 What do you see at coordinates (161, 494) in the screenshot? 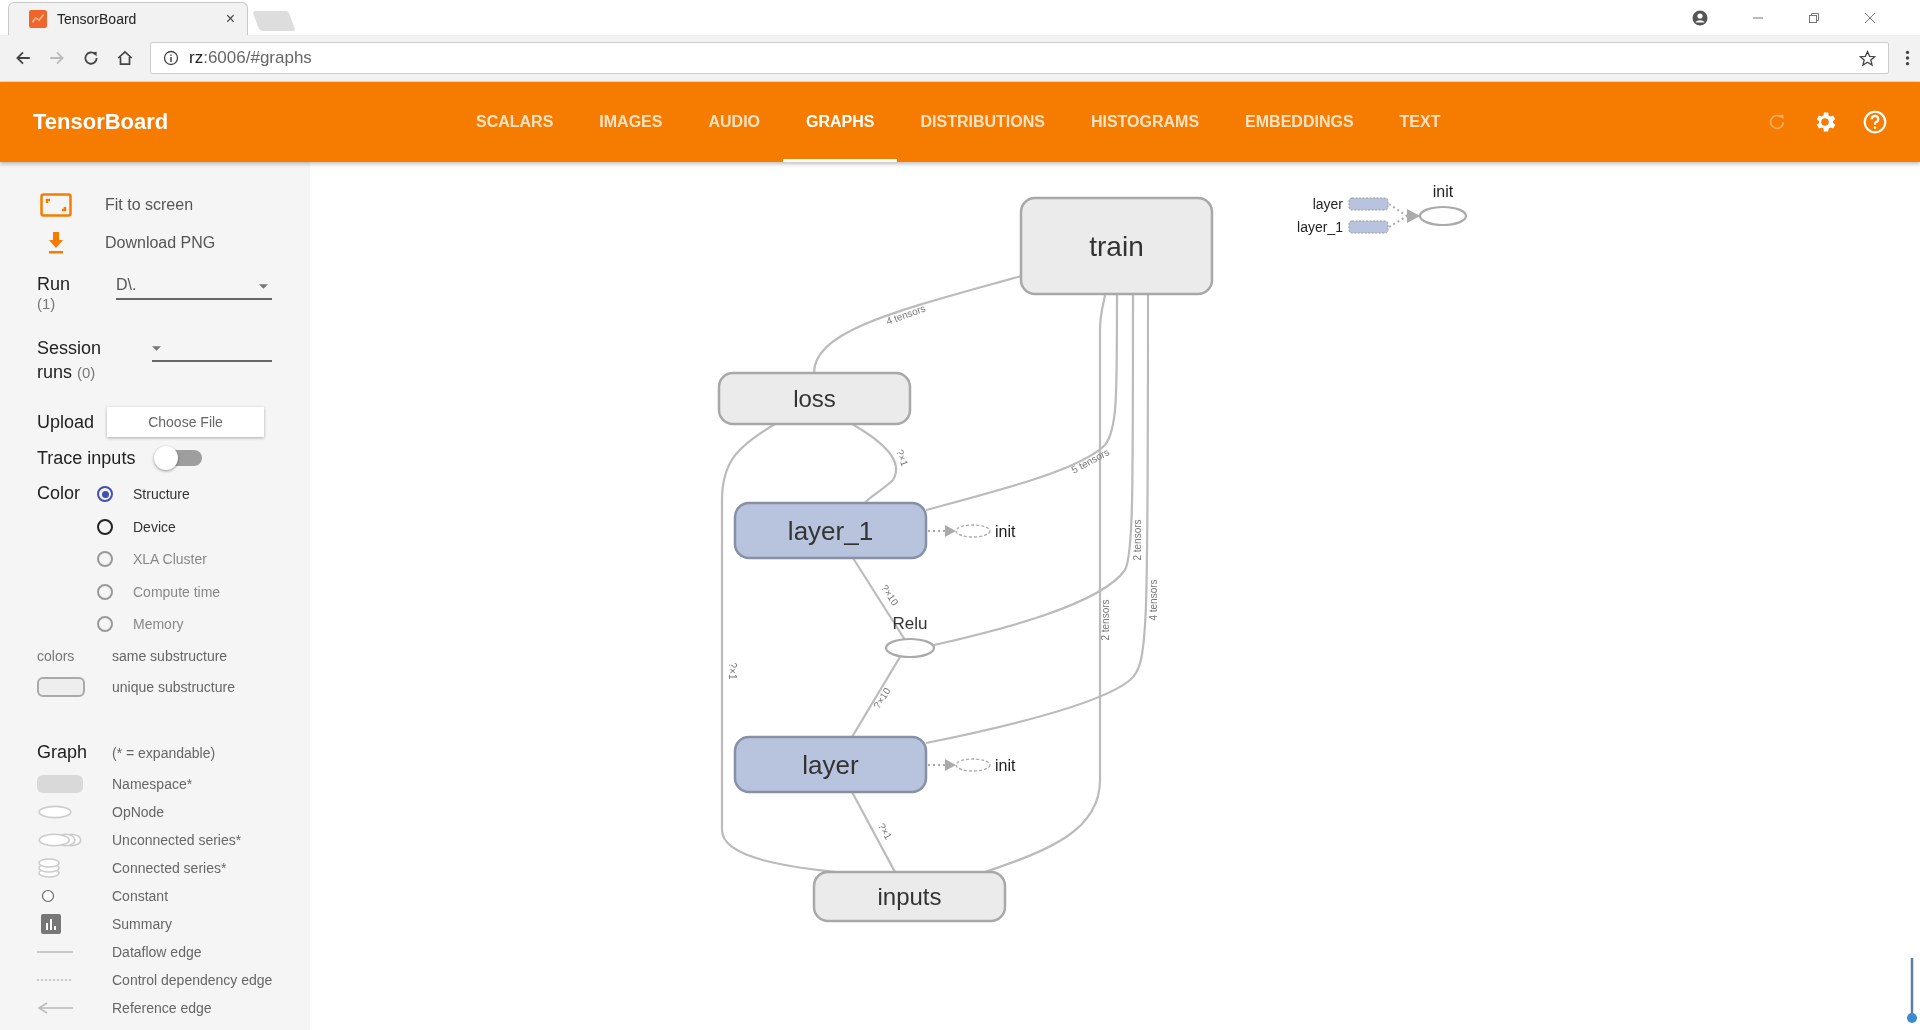
I see `radio-label: Structure` at bounding box center [161, 494].